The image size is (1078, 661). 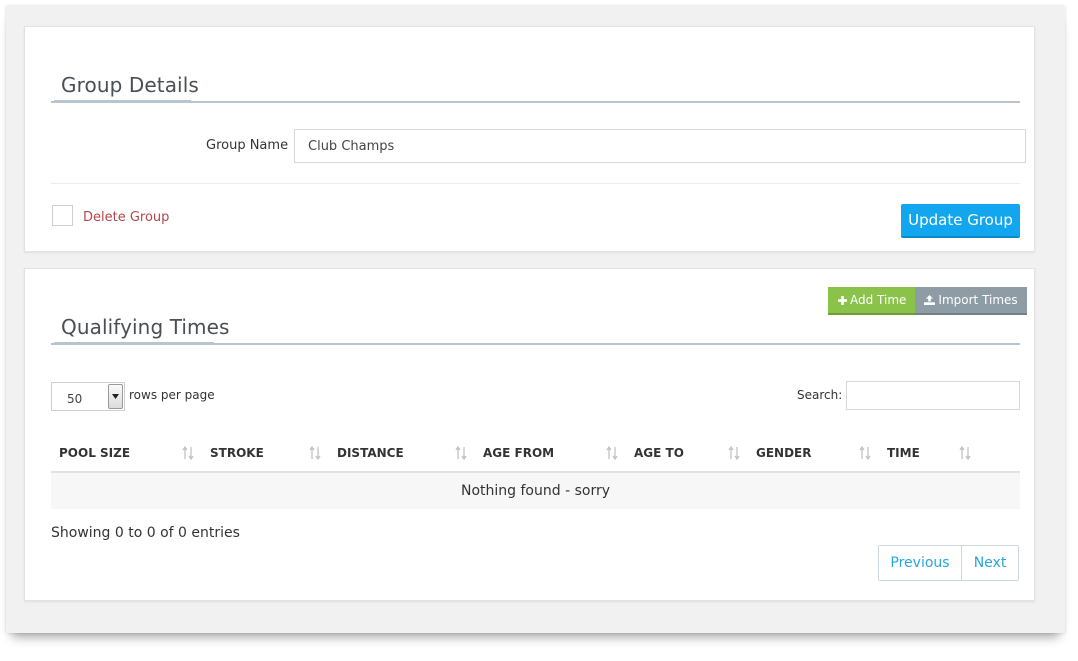 What do you see at coordinates (134, 343) in the screenshot?
I see `qualifying-times-underline` at bounding box center [134, 343].